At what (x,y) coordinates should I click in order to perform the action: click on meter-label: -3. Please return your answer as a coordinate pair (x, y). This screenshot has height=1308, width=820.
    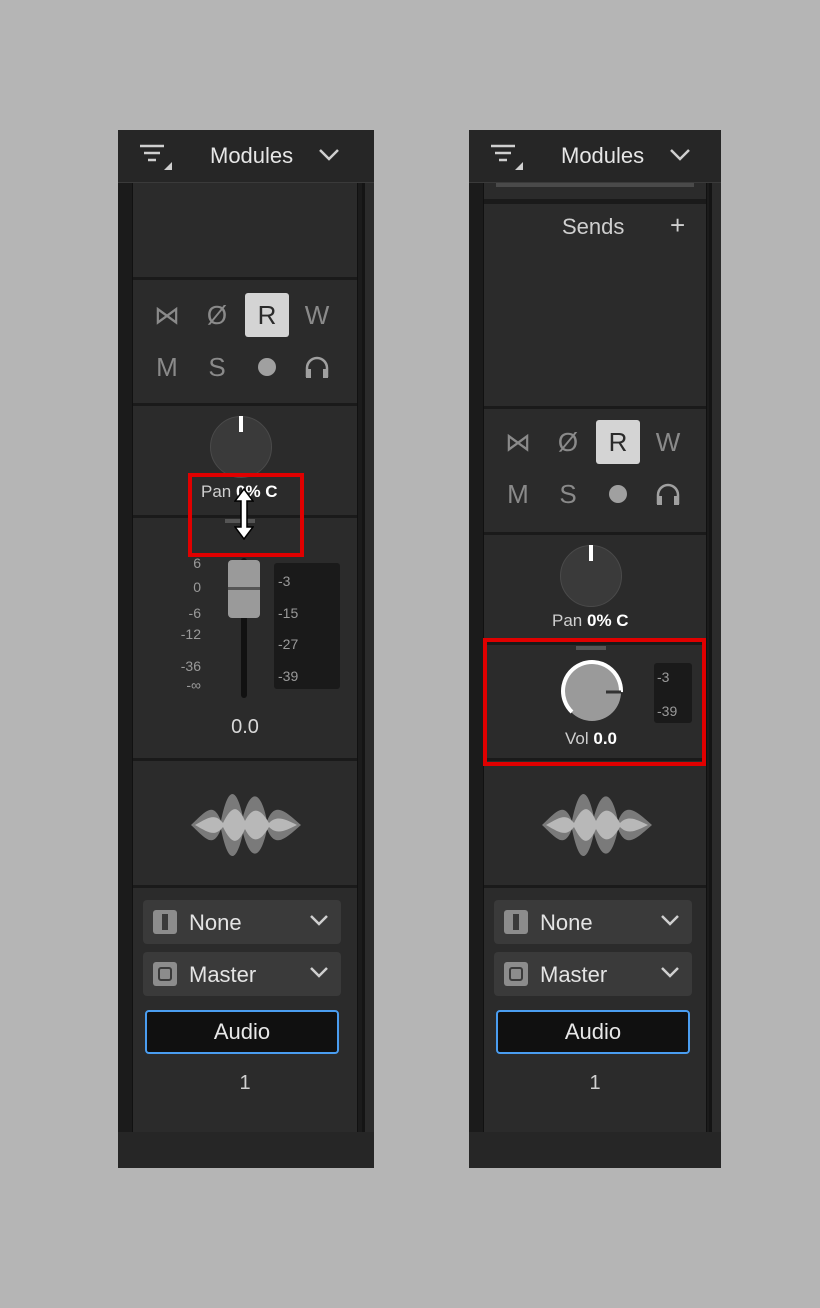
    Looking at the image, I should click on (284, 581).